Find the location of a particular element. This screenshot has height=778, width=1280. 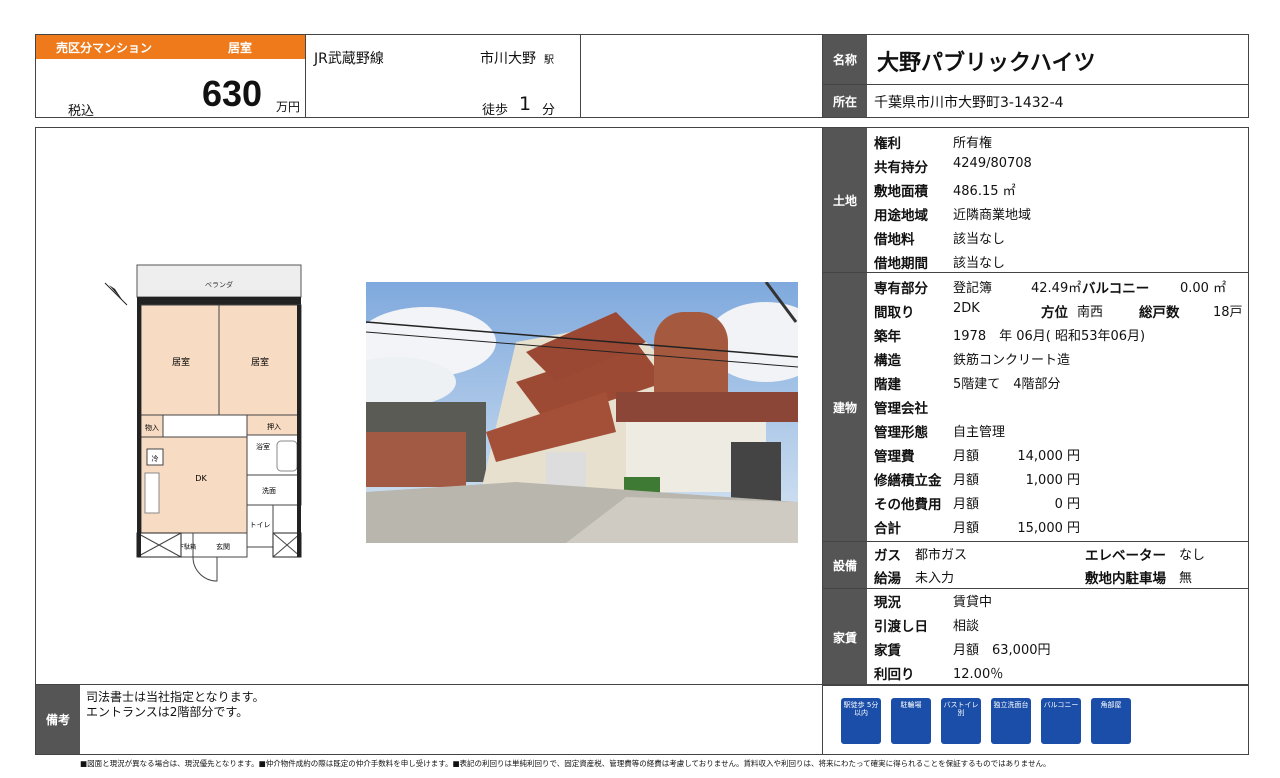

property-name: 大野パブリックハイツ is located at coordinates (986, 63).